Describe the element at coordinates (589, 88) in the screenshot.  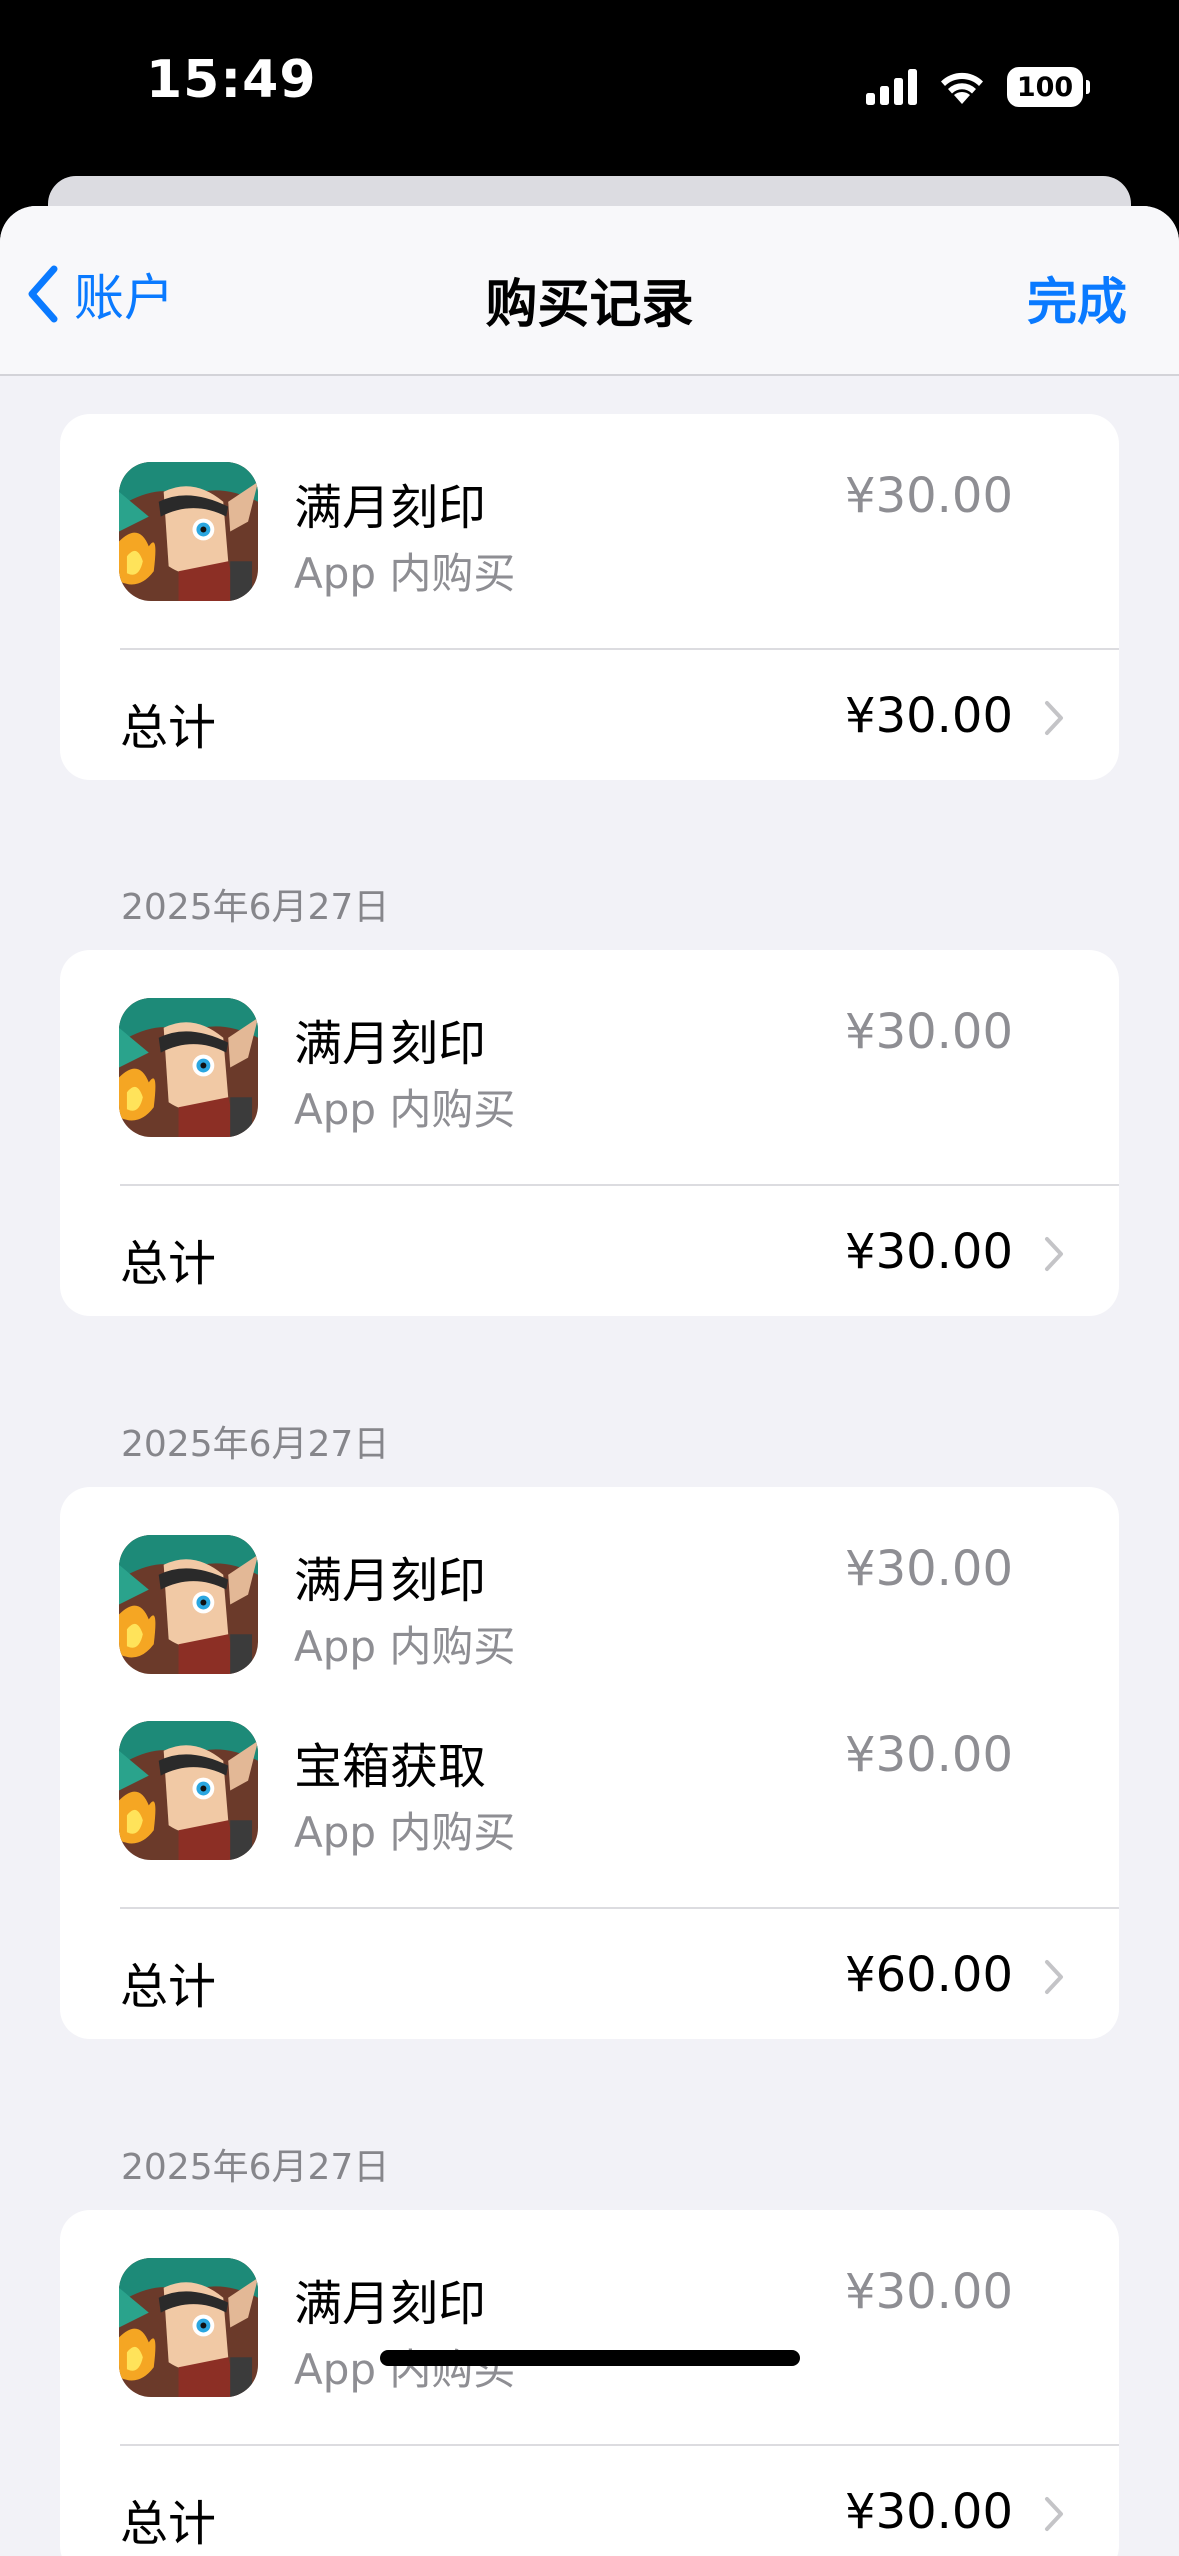
I see `status-bar: 15:49 100` at that location.